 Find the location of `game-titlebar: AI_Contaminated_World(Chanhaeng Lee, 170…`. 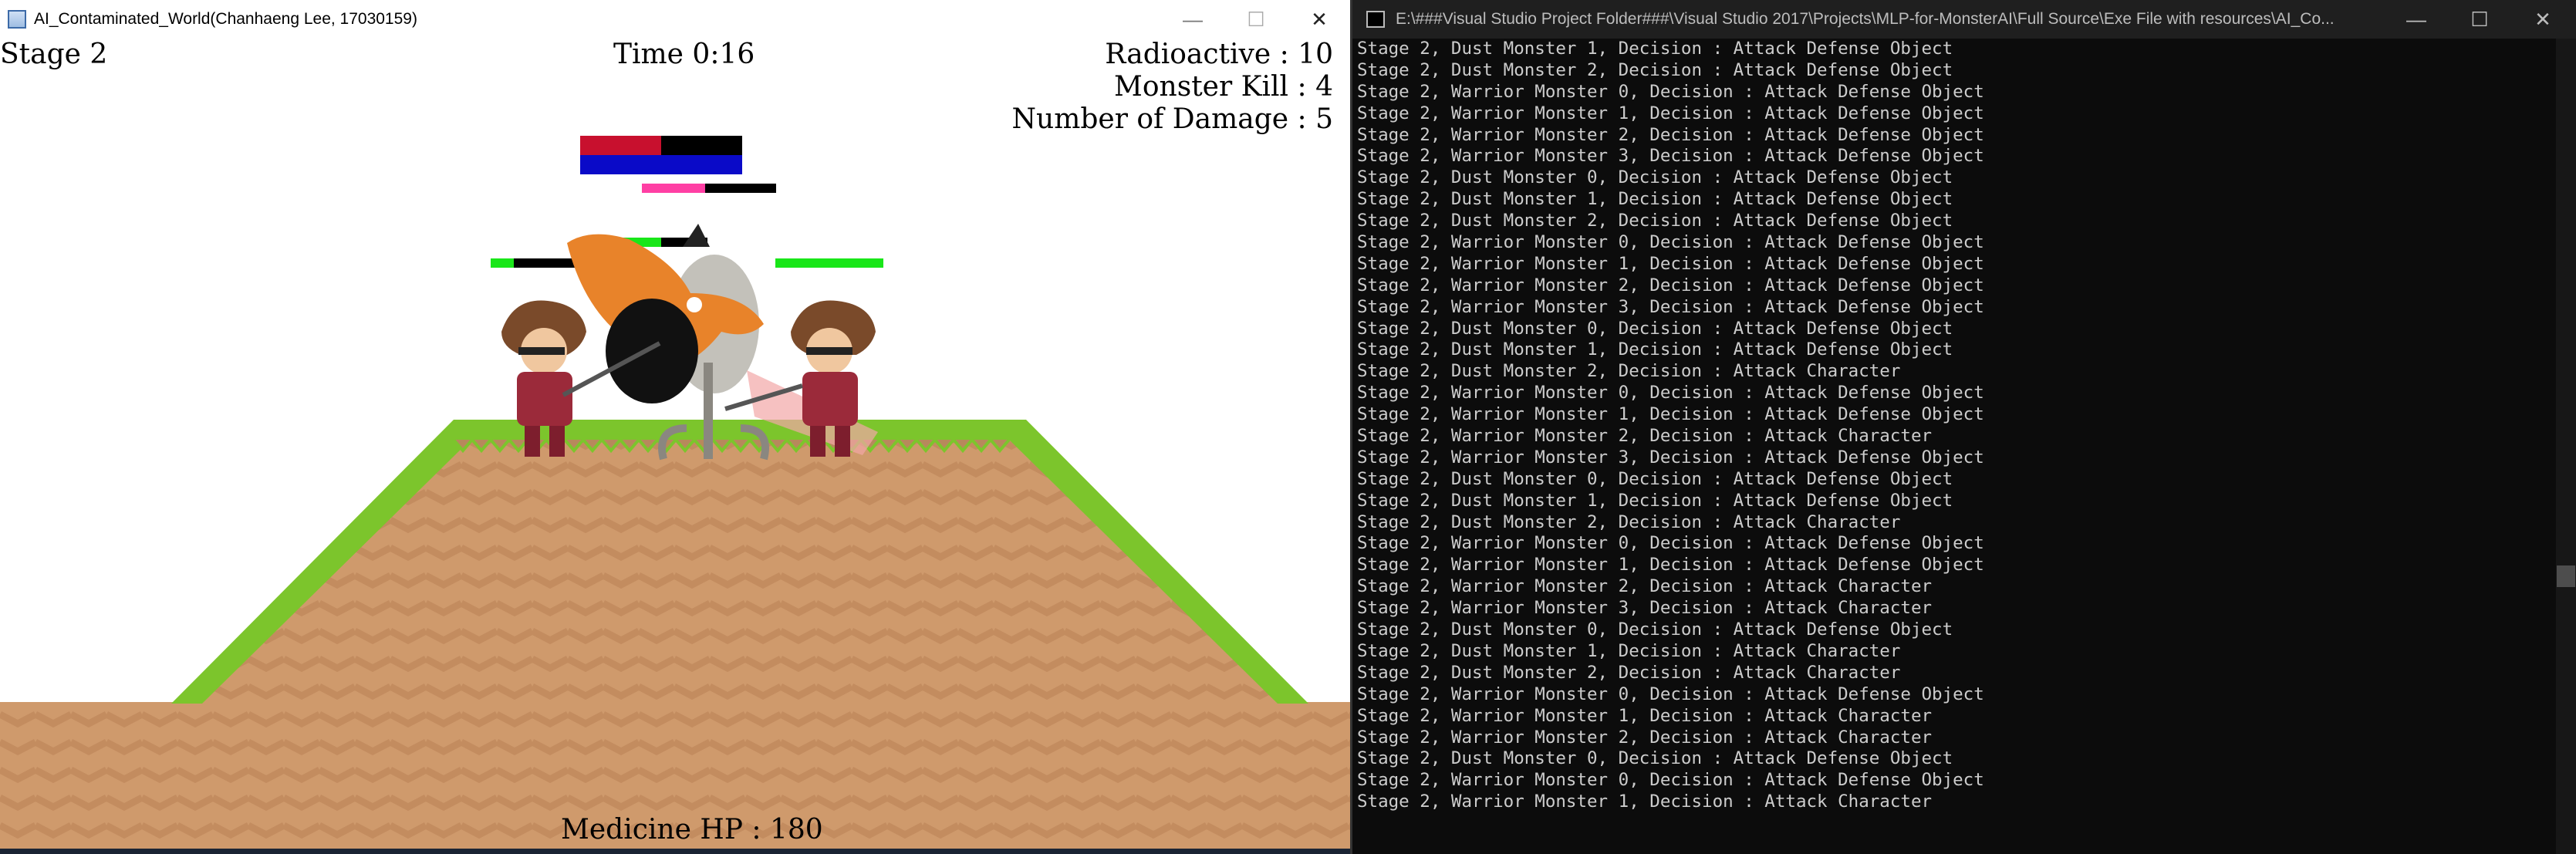

game-titlebar: AI_Contaminated_World(Chanhaeng Lee, 170… is located at coordinates (675, 20).